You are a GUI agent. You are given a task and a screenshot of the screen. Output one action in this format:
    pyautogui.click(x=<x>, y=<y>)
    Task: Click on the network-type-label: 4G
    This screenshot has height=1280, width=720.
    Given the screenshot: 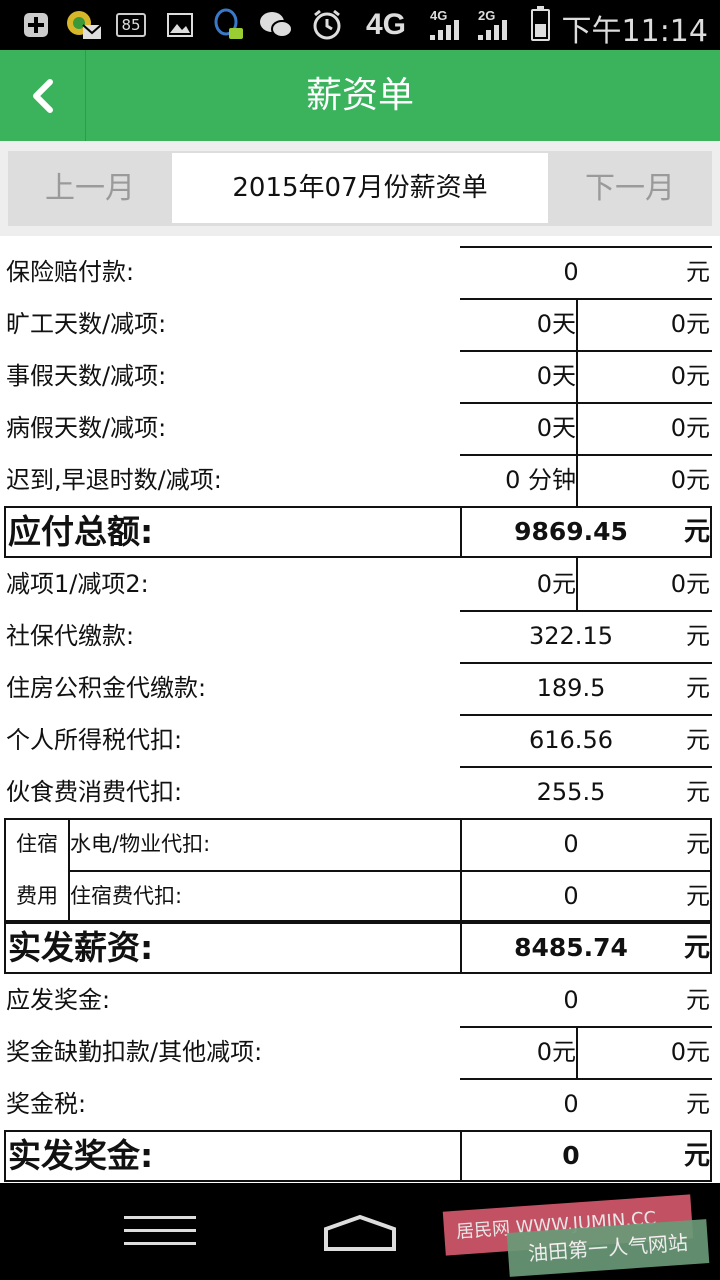 What is the action you would take?
    pyautogui.click(x=386, y=24)
    